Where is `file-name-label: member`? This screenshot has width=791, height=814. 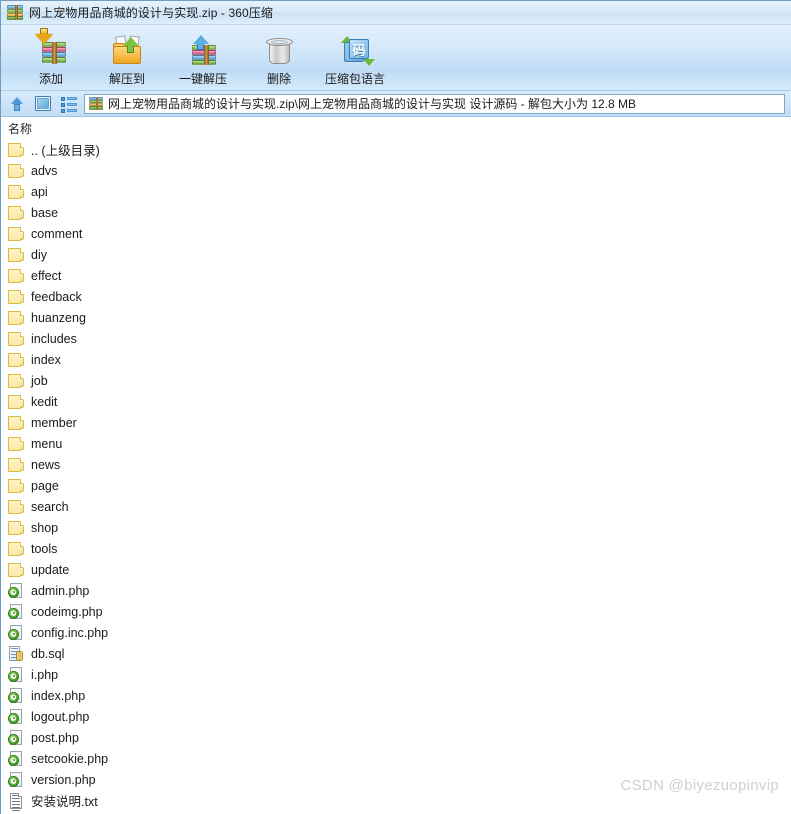
file-name-label: member is located at coordinates (54, 422).